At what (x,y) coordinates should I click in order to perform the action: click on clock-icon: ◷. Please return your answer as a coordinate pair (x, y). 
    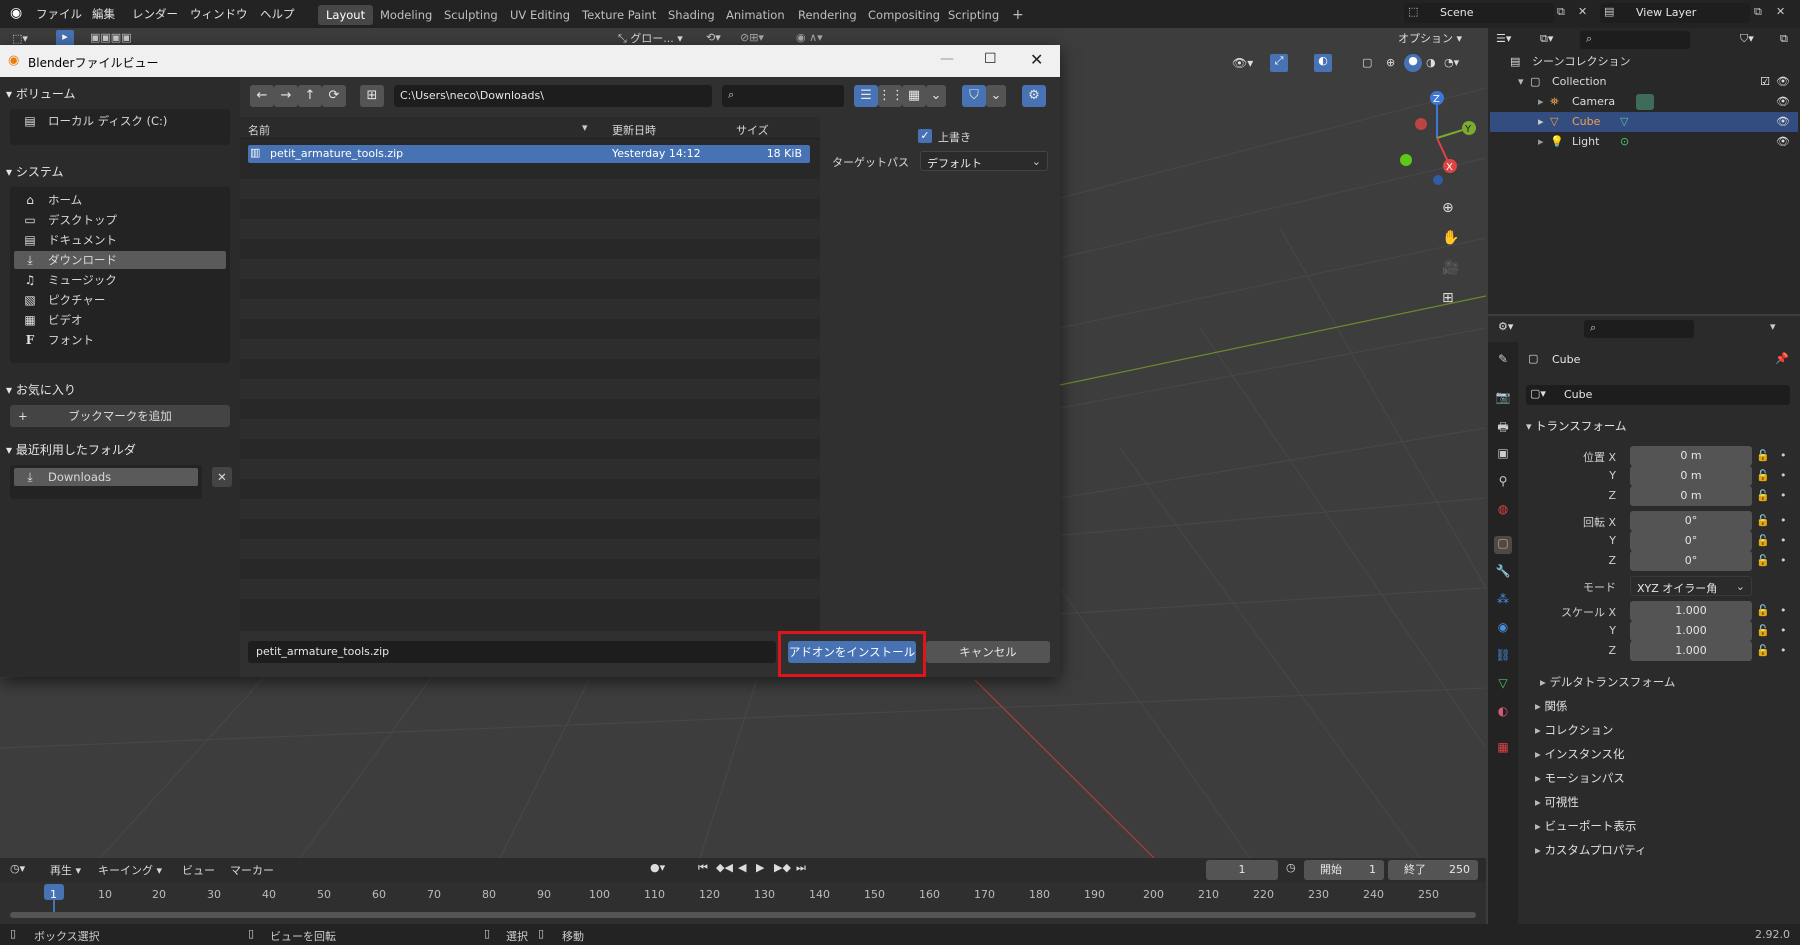
    Looking at the image, I should click on (1291, 867).